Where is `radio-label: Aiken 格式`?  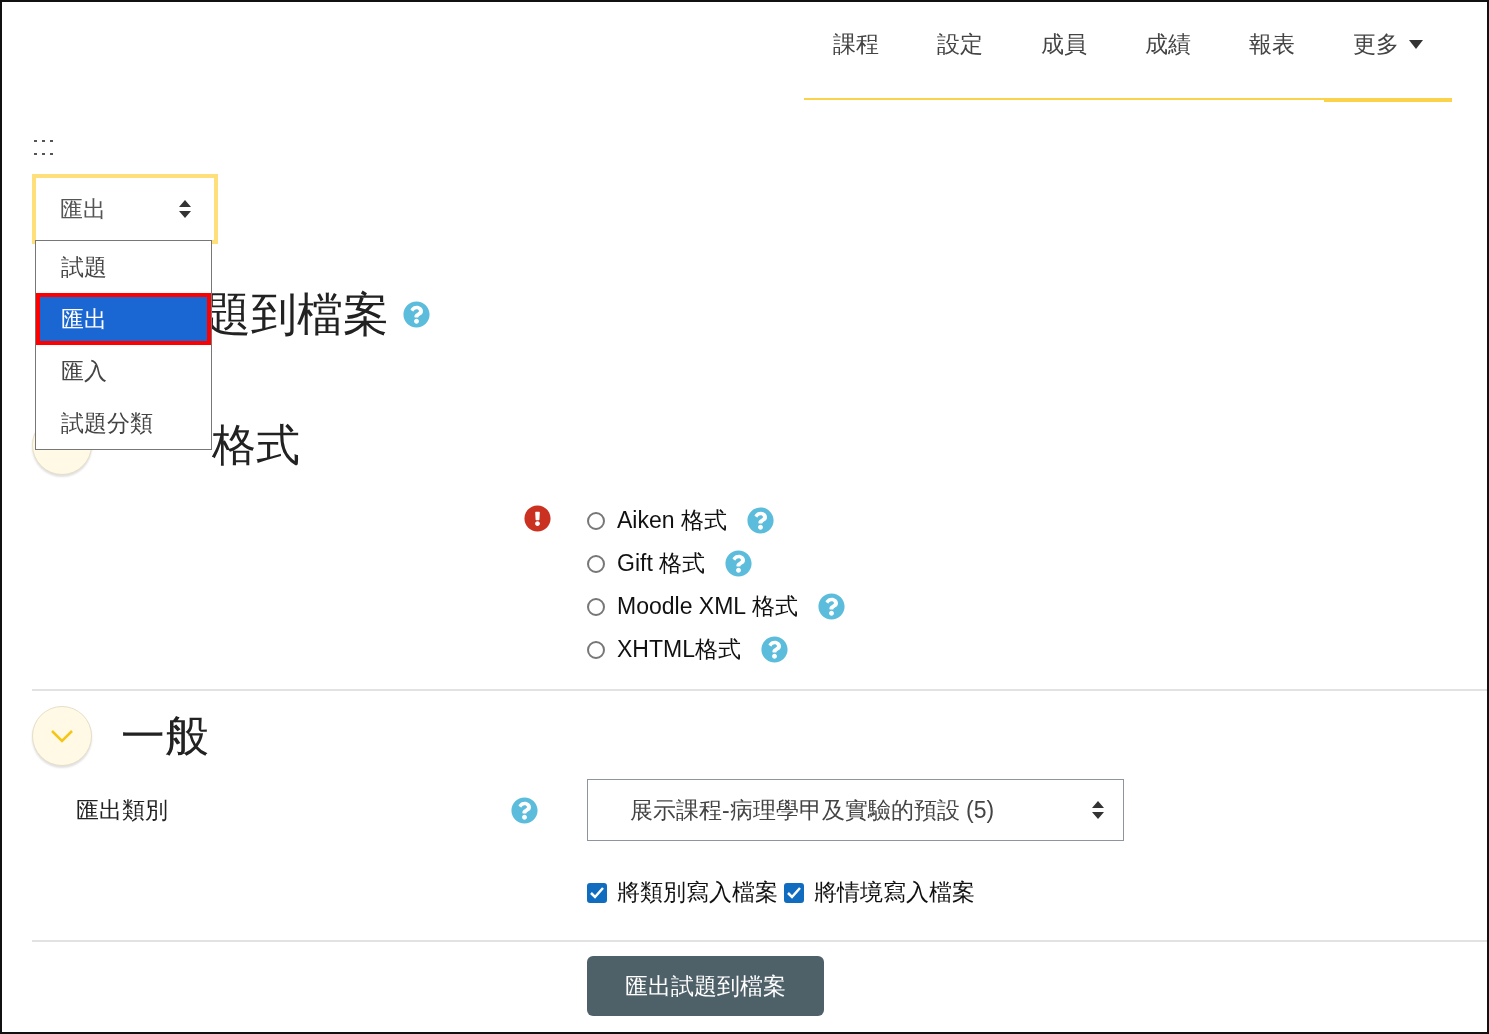 radio-label: Aiken 格式 is located at coordinates (672, 520).